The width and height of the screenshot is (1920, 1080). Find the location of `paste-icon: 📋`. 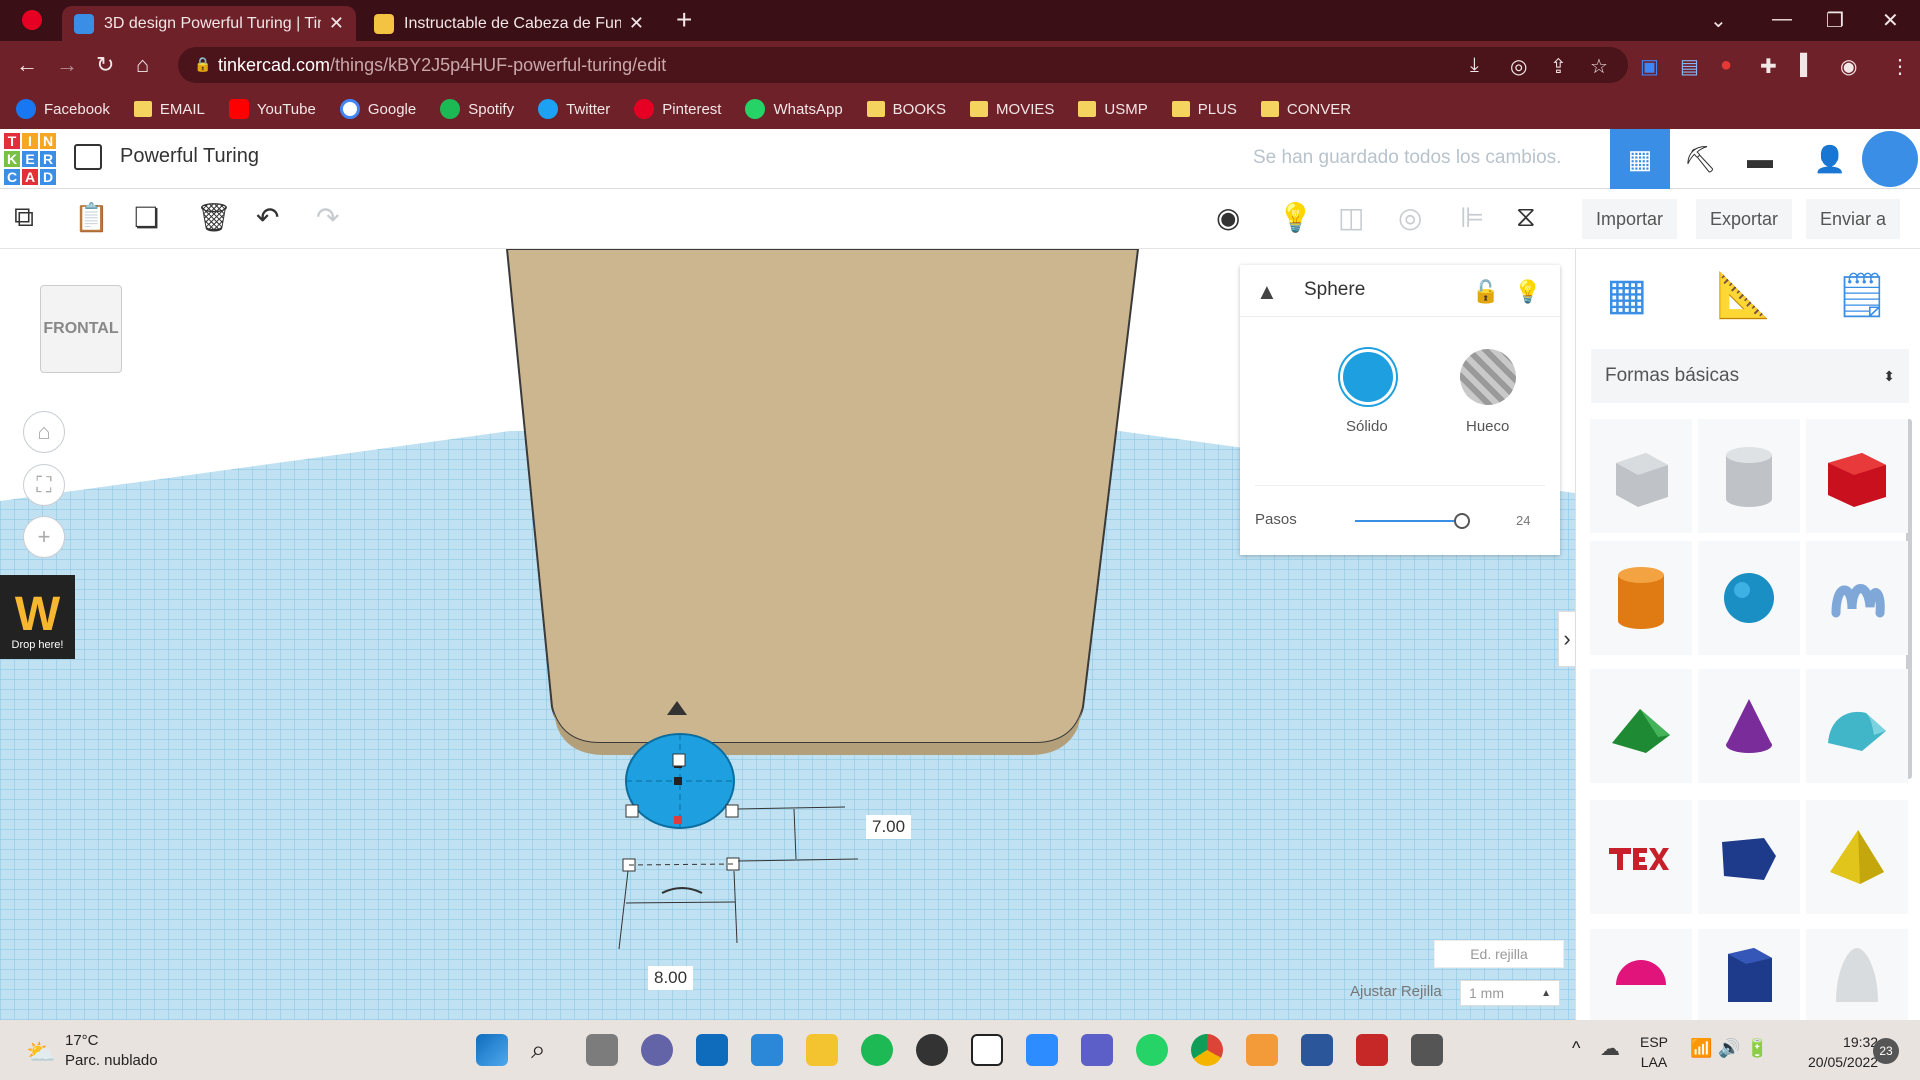

paste-icon: 📋 is located at coordinates (91, 217).